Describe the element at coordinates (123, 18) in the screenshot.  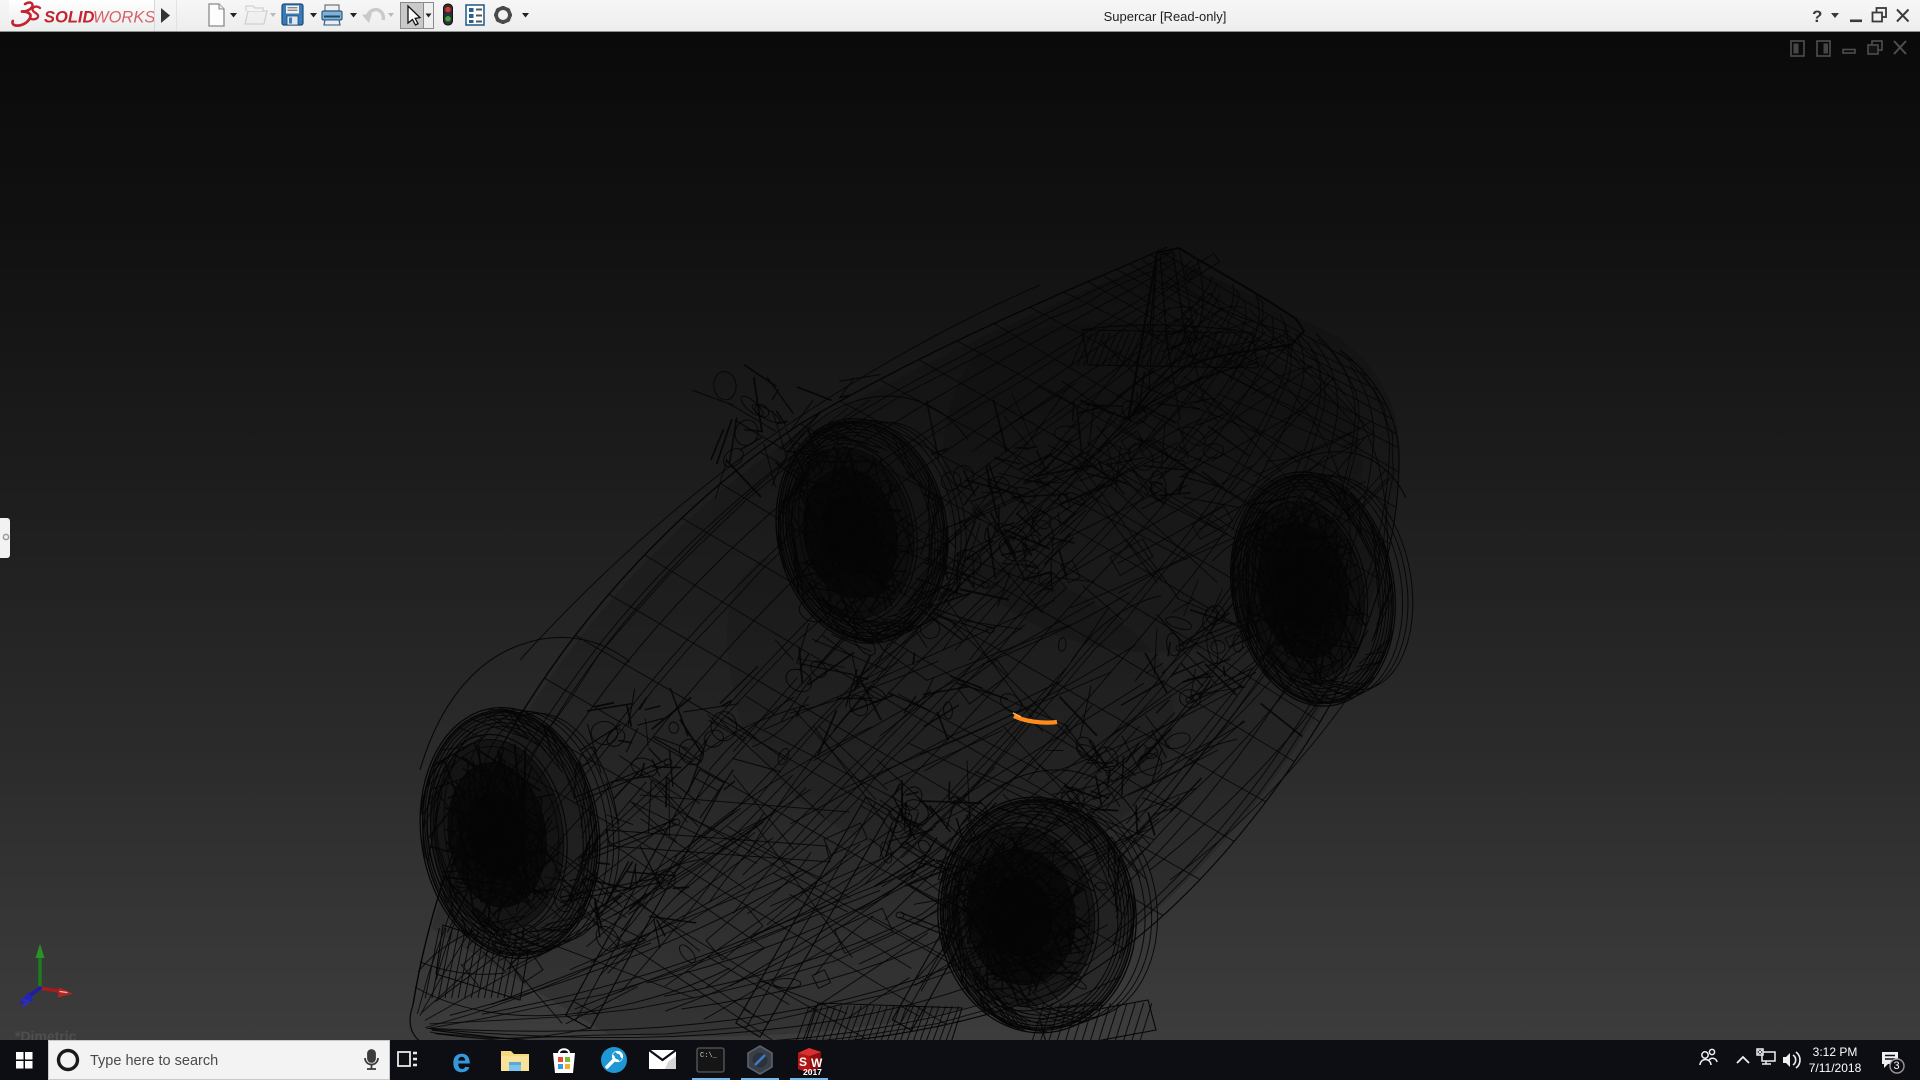
I see `svg-text: WORKS` at that location.